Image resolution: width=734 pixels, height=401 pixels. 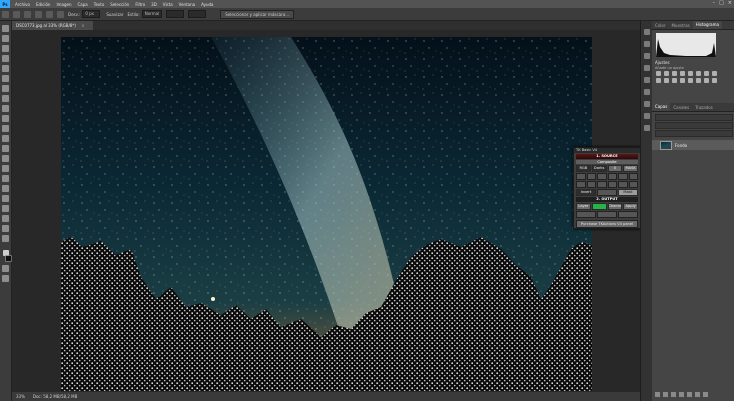 What do you see at coordinates (5, 168) in the screenshot?
I see `dodge-tool-icon` at bounding box center [5, 168].